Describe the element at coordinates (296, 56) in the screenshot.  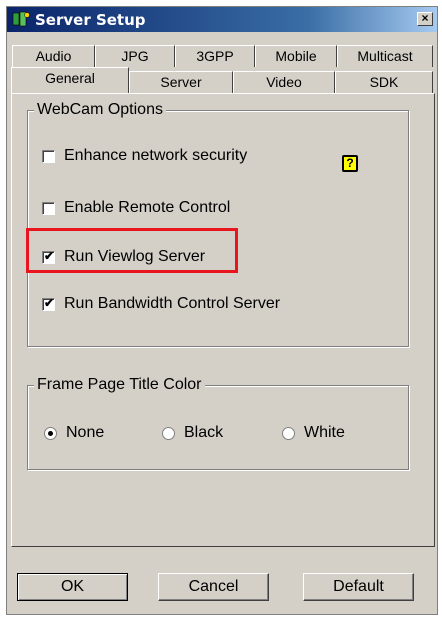
I see `tab-mobile: Mobile` at that location.